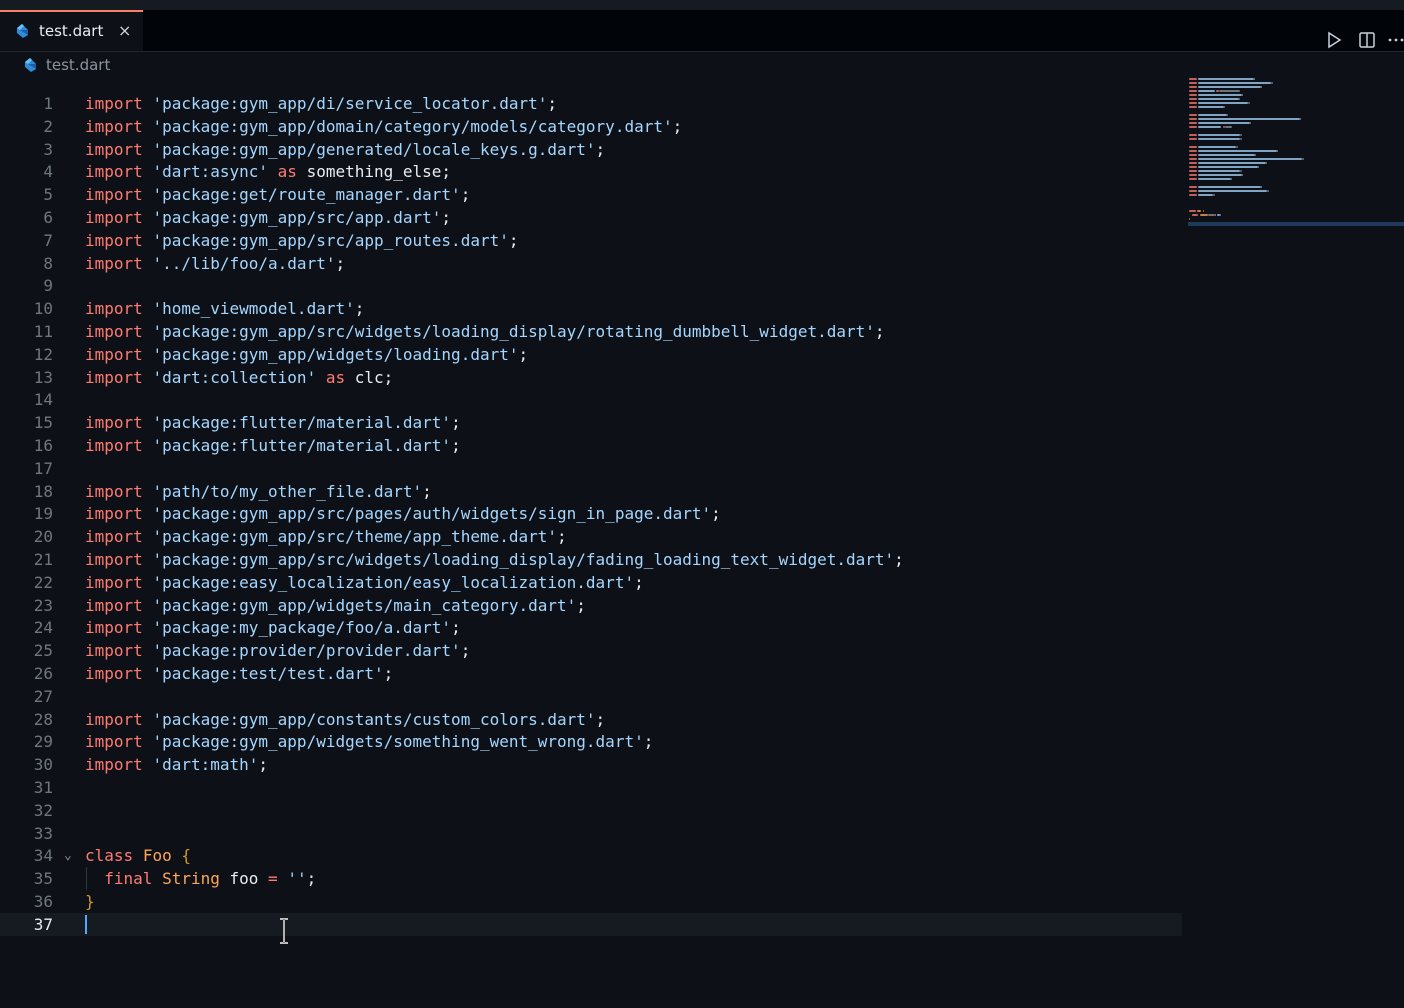 The image size is (1404, 1008). I want to click on code-line: 13 import 'dart:collection' as clc;, so click(591, 377).